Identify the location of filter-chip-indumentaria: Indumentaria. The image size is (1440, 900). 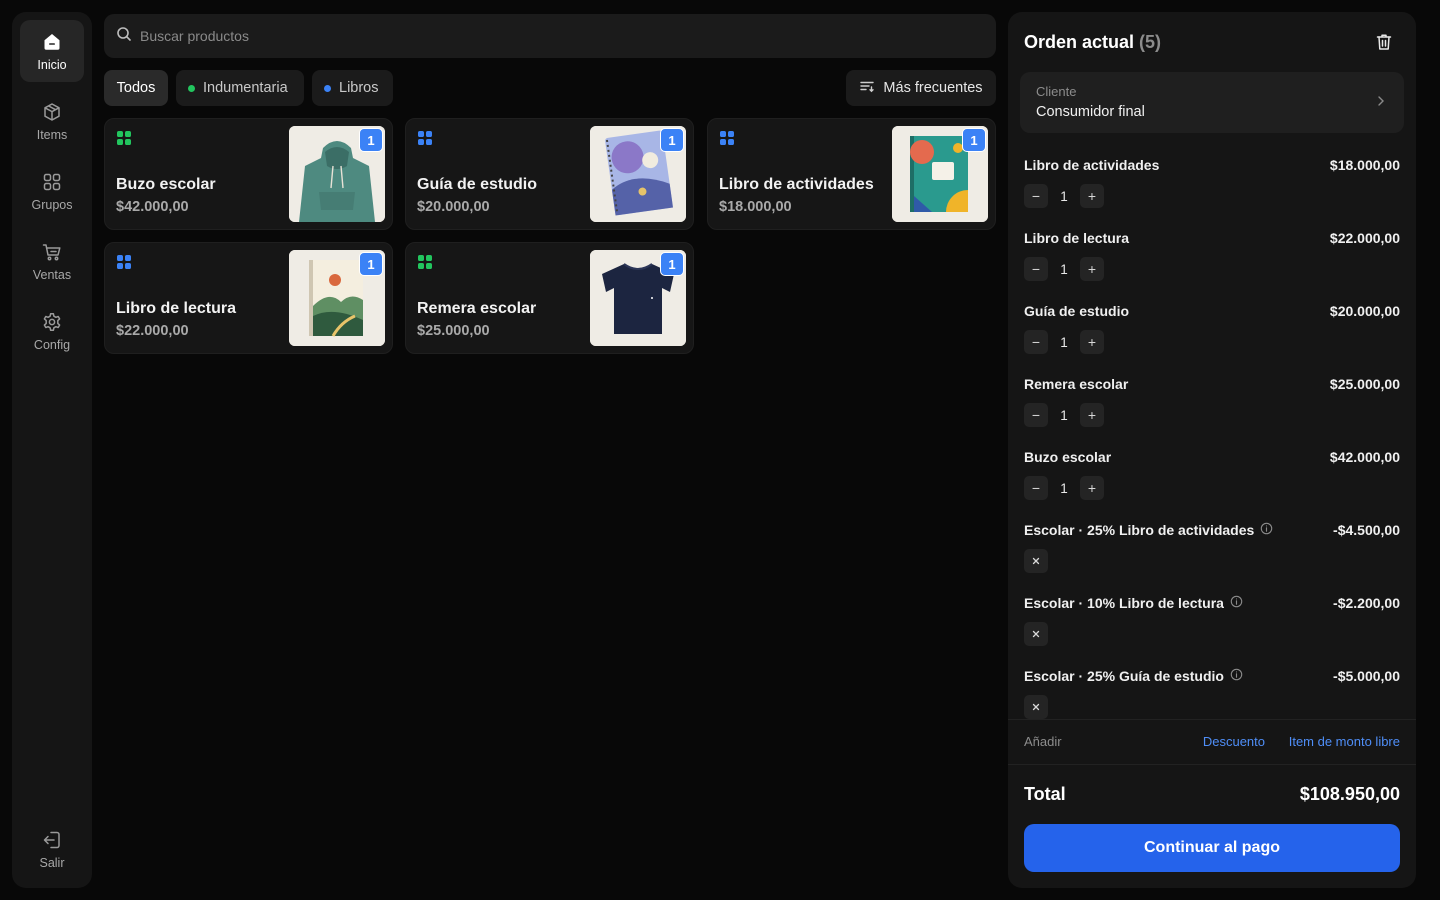
(240, 88).